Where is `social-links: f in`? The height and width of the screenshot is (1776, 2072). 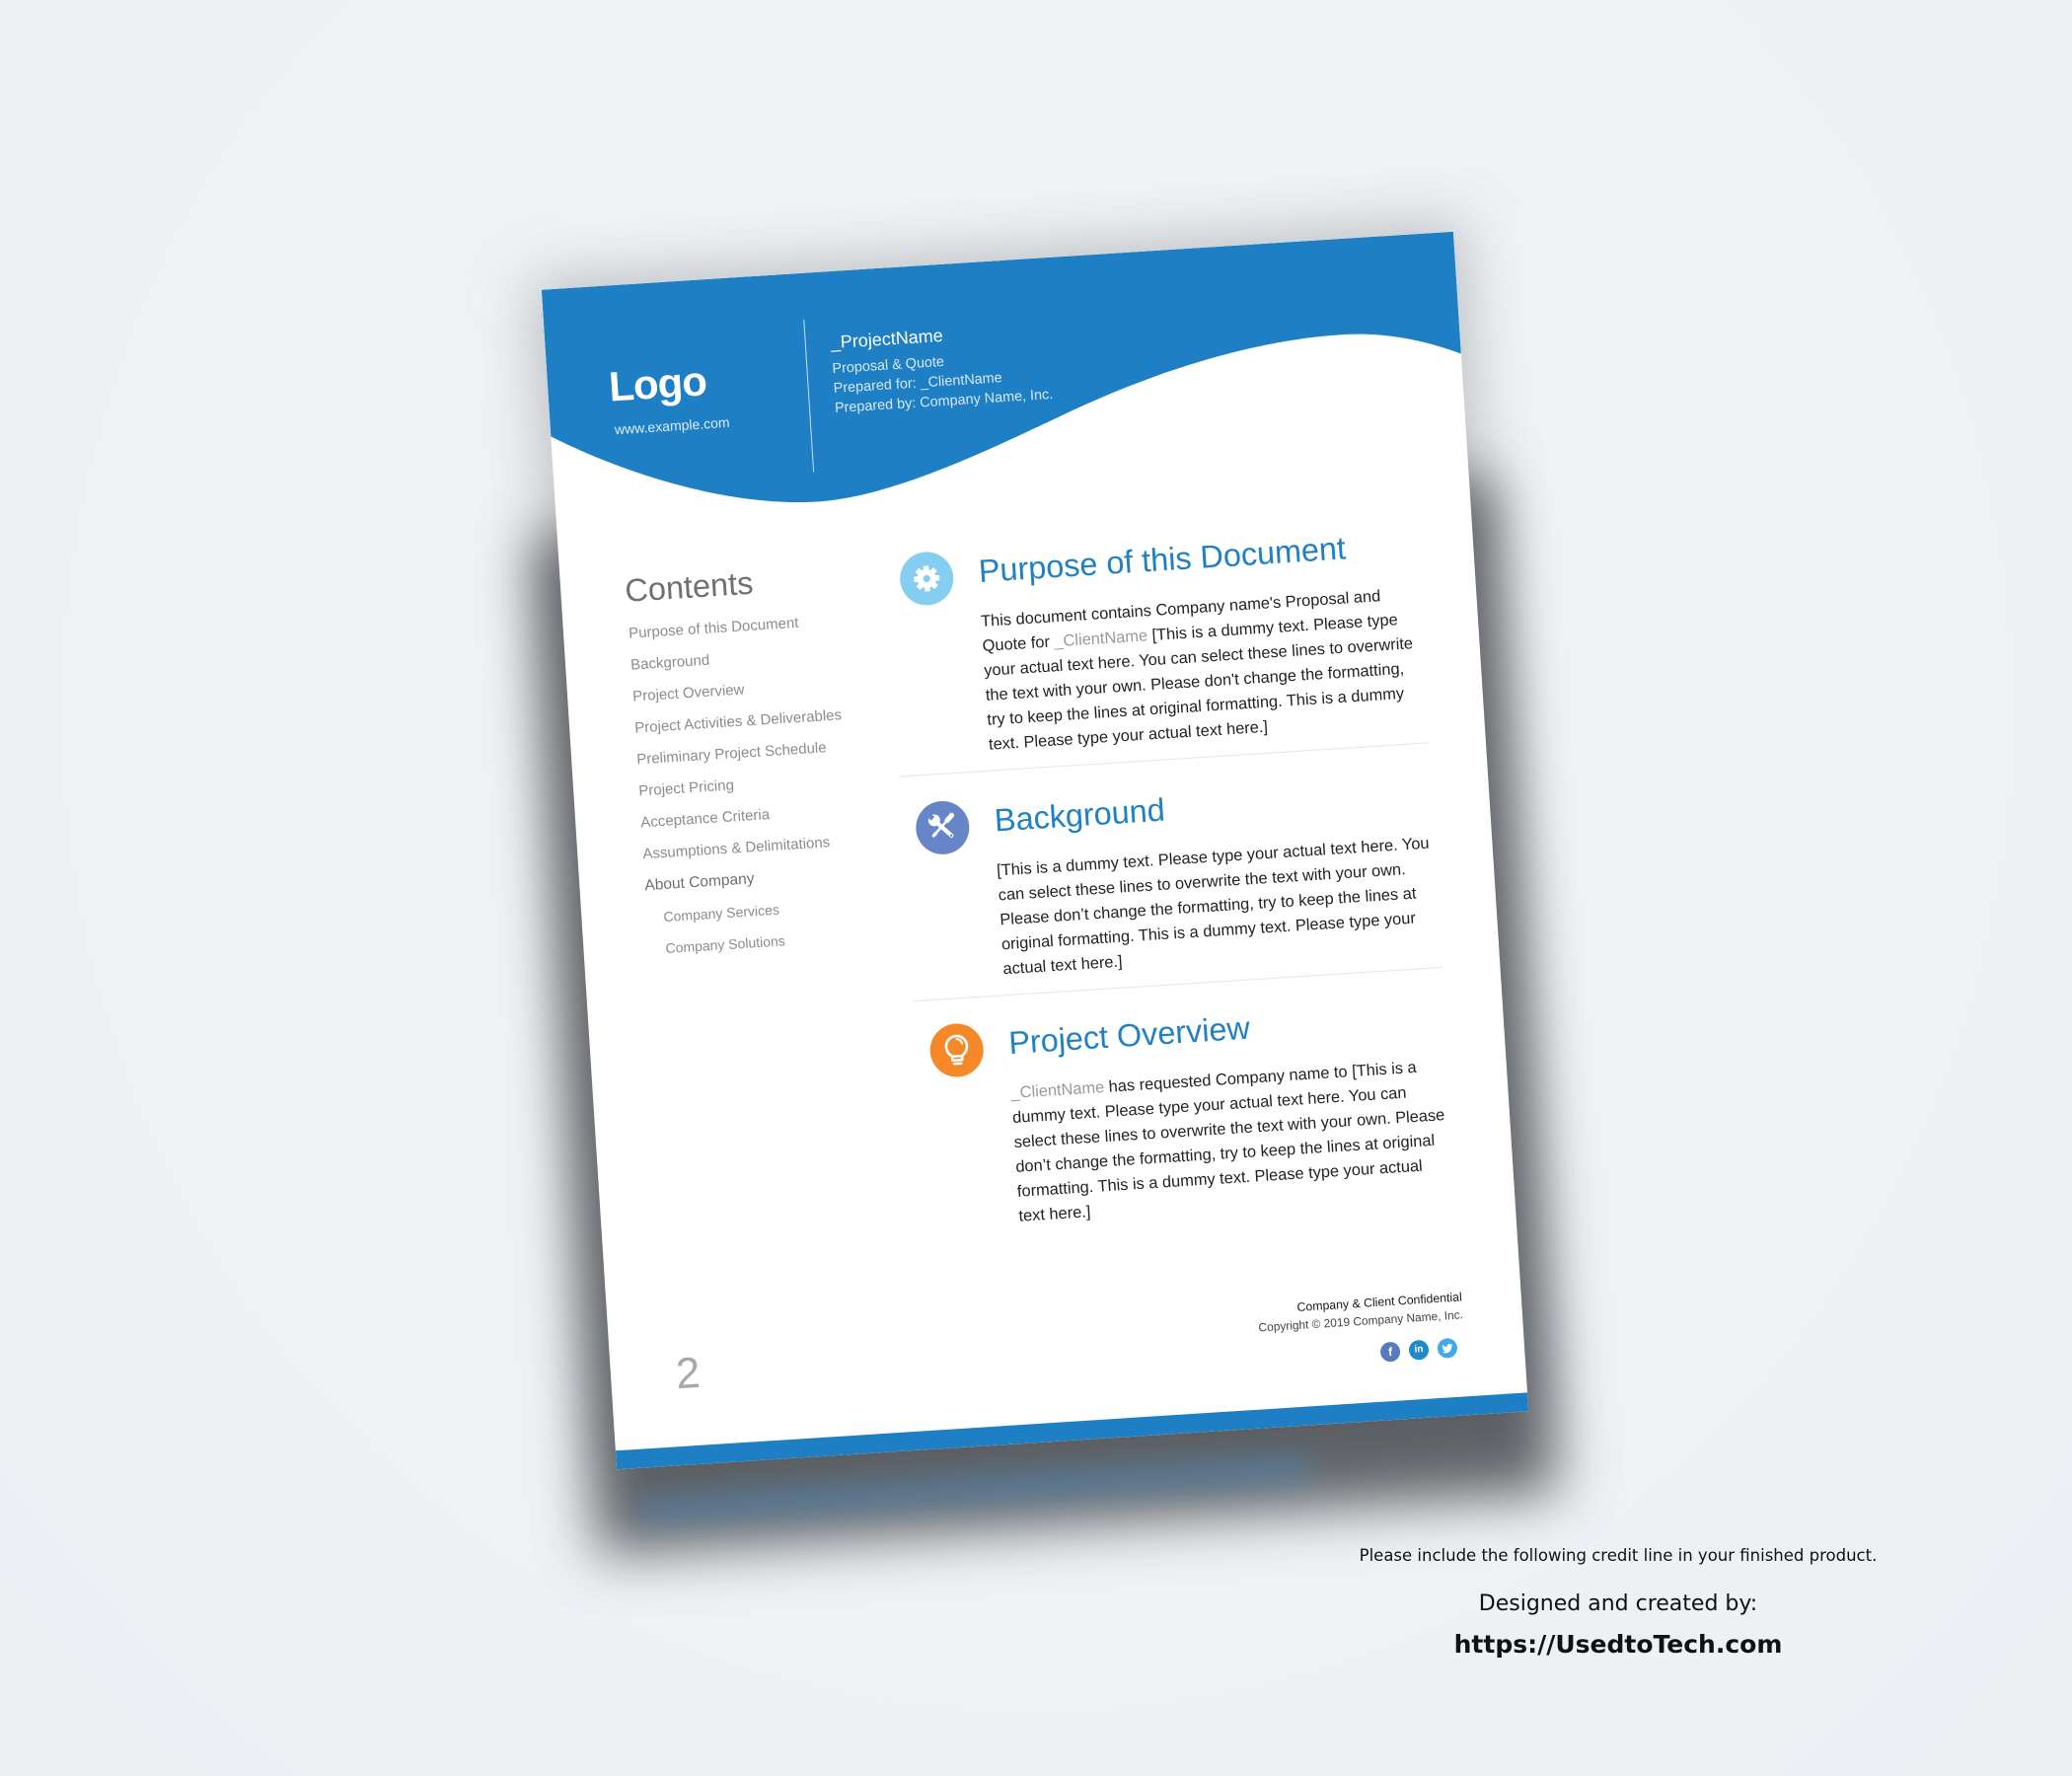
social-links: f in is located at coordinates (1418, 1350).